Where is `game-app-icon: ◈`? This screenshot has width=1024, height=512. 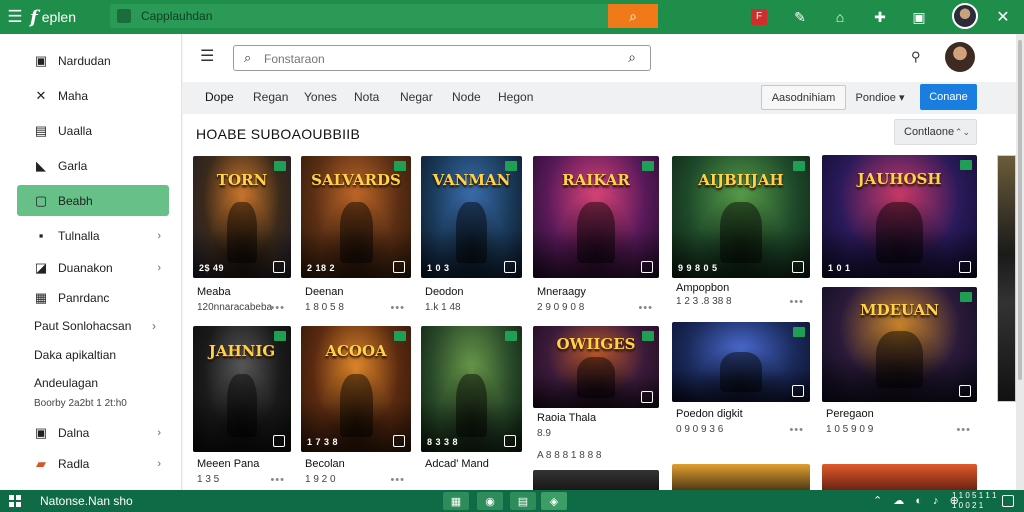
game-app-icon: ◈ is located at coordinates (554, 501).